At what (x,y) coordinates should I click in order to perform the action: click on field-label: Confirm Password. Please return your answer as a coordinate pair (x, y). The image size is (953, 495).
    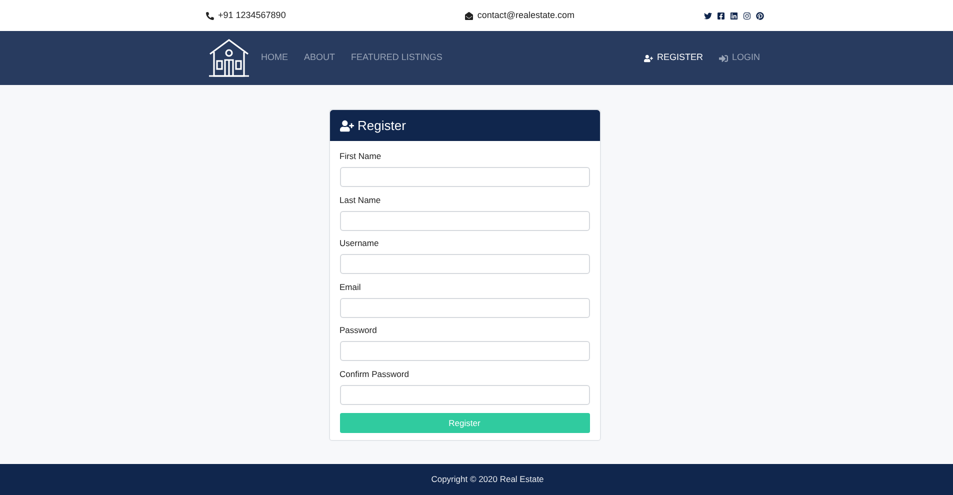
    Looking at the image, I should click on (375, 374).